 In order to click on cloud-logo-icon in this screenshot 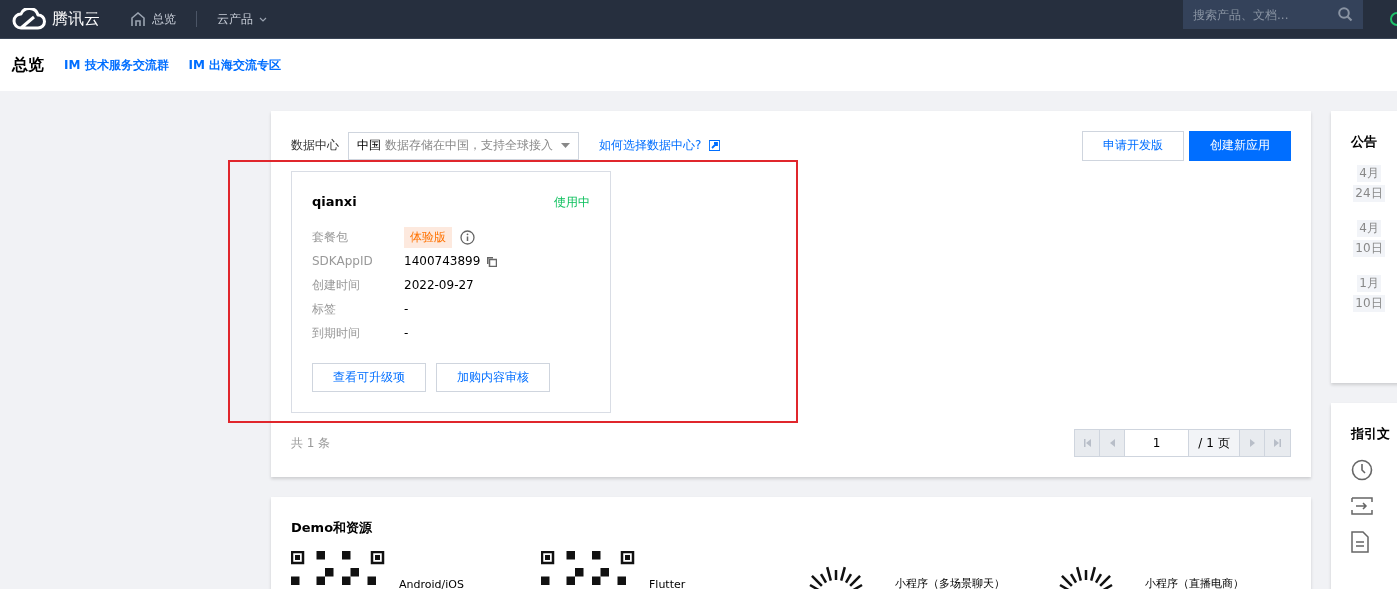, I will do `click(29, 19)`.